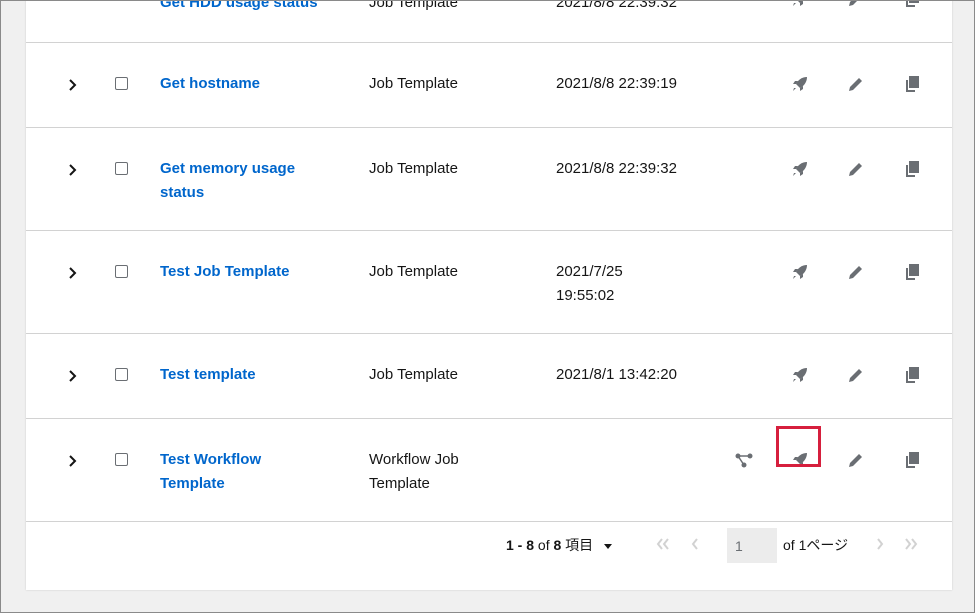 The image size is (975, 613). What do you see at coordinates (399, 483) in the screenshot?
I see `template-type-line2: Template` at bounding box center [399, 483].